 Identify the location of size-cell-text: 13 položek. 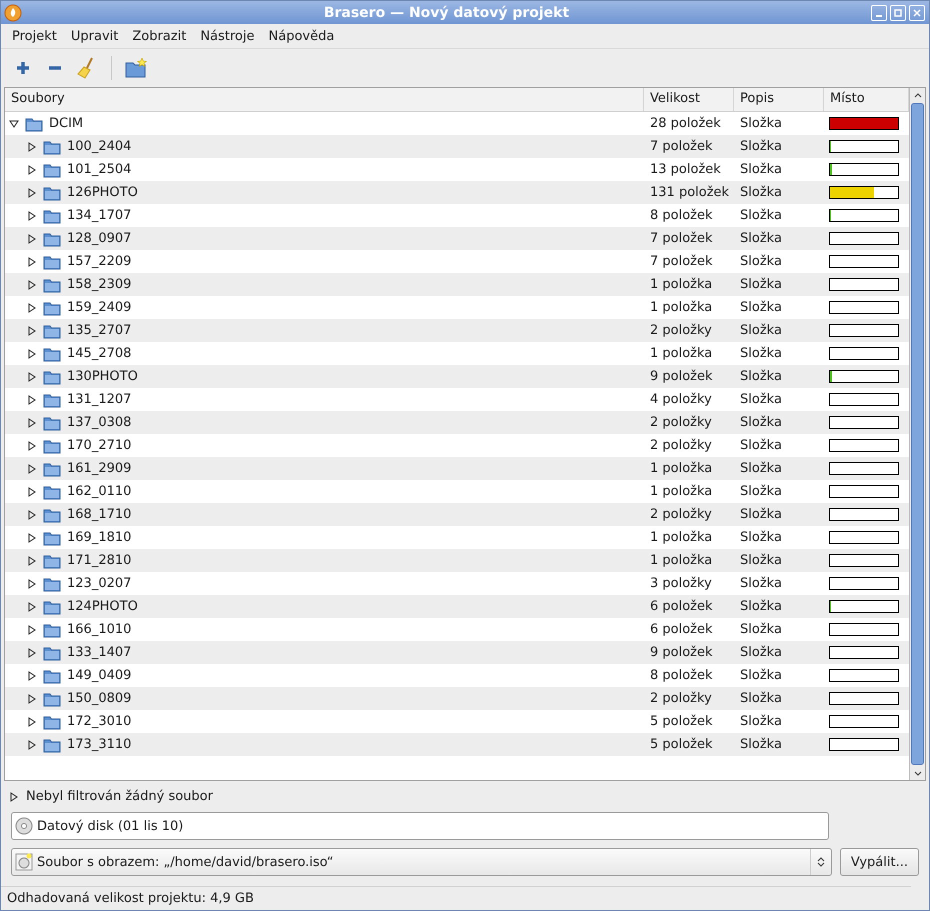
(685, 169).